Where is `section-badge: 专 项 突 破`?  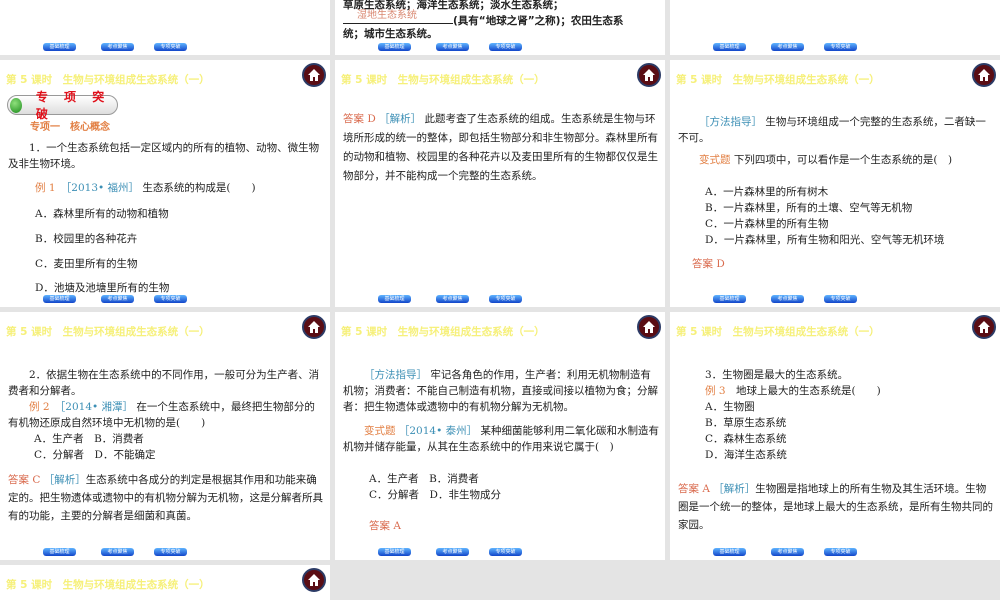 section-badge: 专 项 突 破 is located at coordinates (62, 105).